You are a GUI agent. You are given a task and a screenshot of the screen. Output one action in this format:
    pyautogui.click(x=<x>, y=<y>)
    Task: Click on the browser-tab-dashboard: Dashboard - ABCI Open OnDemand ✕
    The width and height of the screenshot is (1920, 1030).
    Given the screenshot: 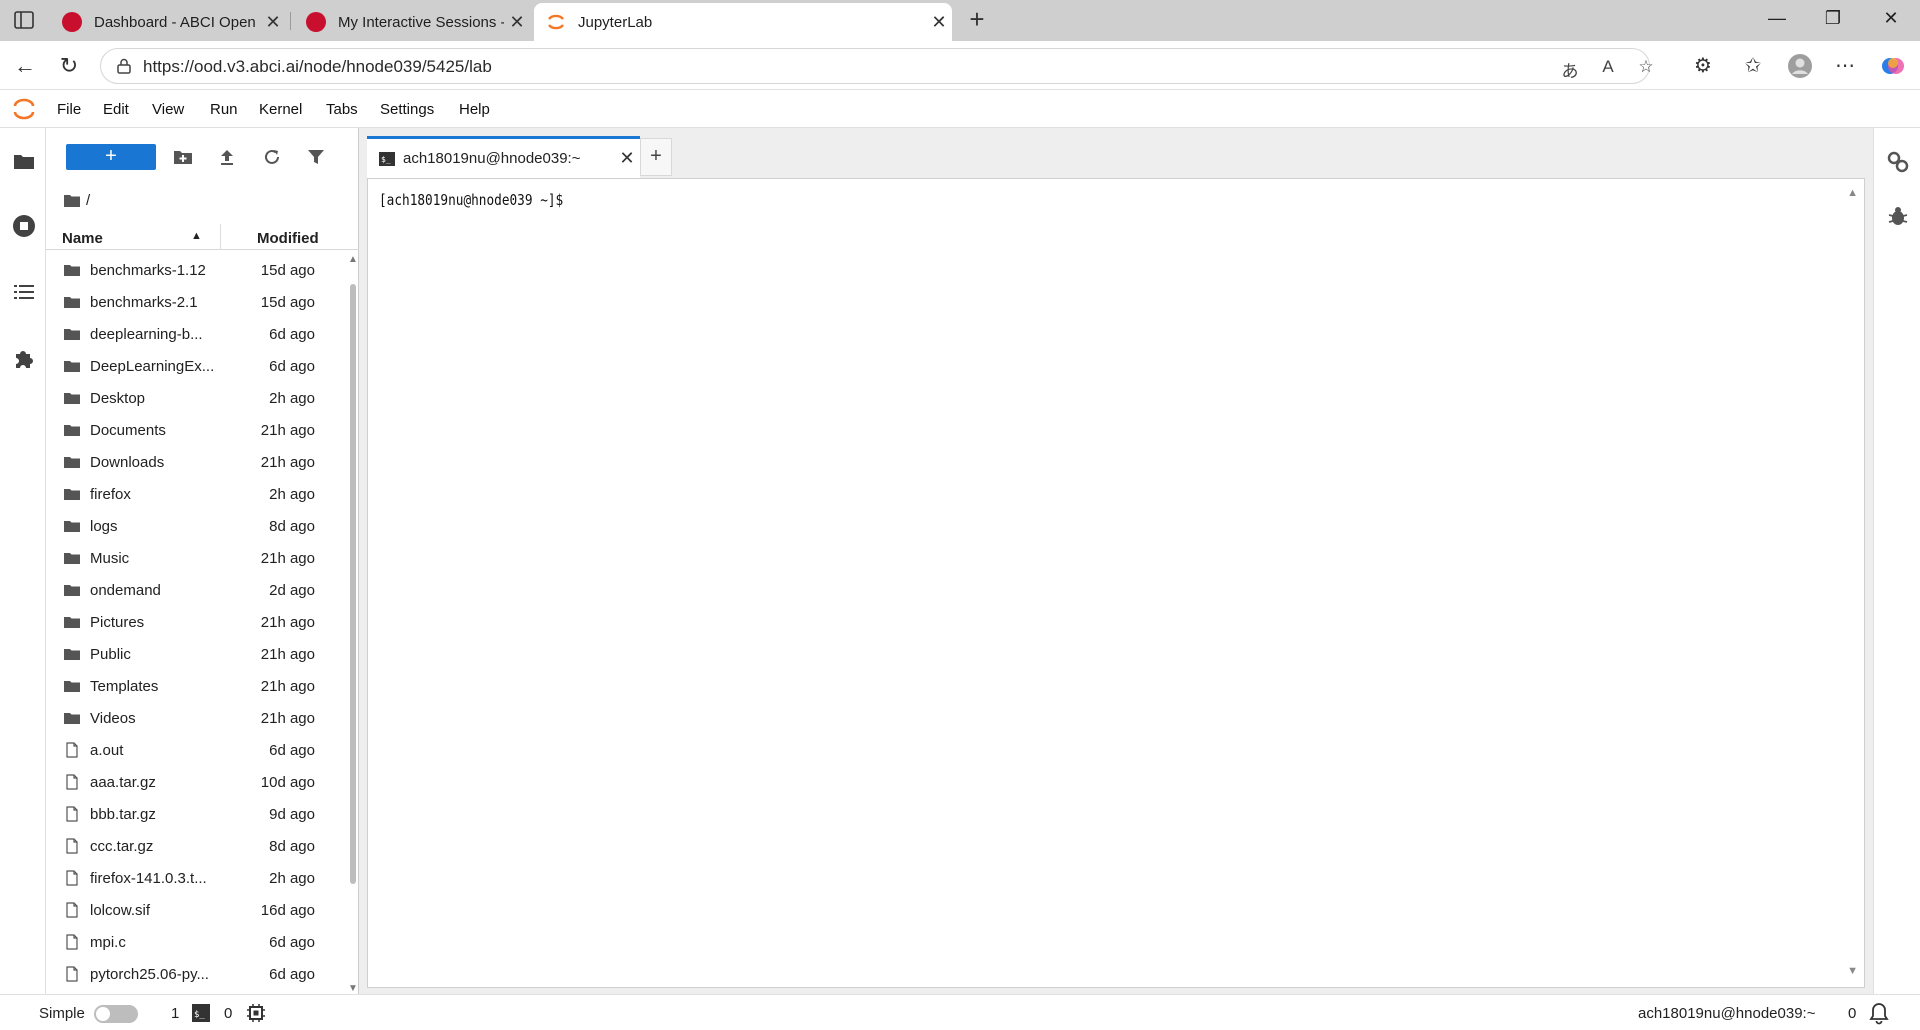 What is the action you would take?
    pyautogui.click(x=168, y=22)
    